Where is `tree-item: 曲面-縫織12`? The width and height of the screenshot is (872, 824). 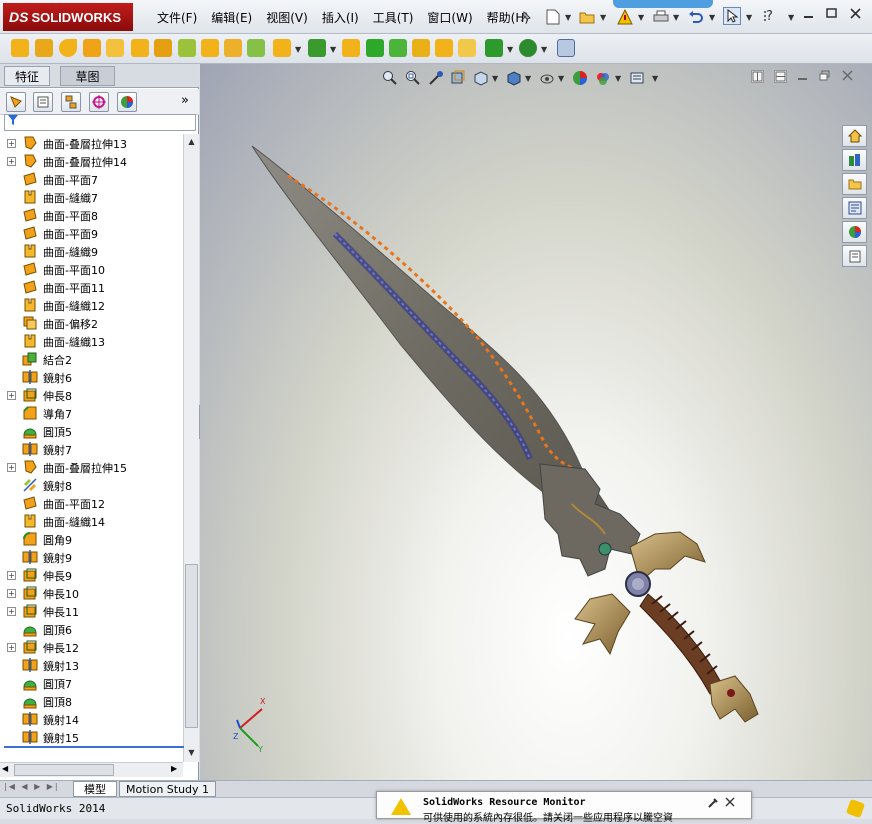 tree-item: 曲面-縫織12 is located at coordinates (91, 305).